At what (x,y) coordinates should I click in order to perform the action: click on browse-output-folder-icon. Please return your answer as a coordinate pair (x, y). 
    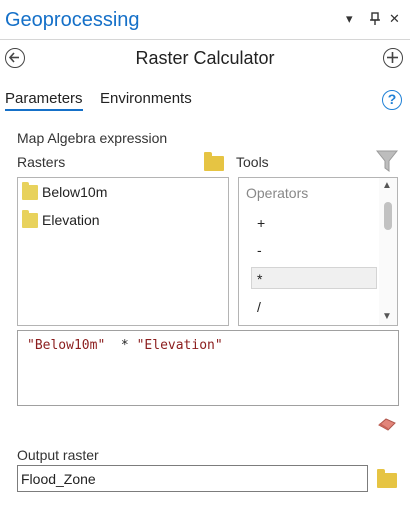
    Looking at the image, I should click on (387, 478).